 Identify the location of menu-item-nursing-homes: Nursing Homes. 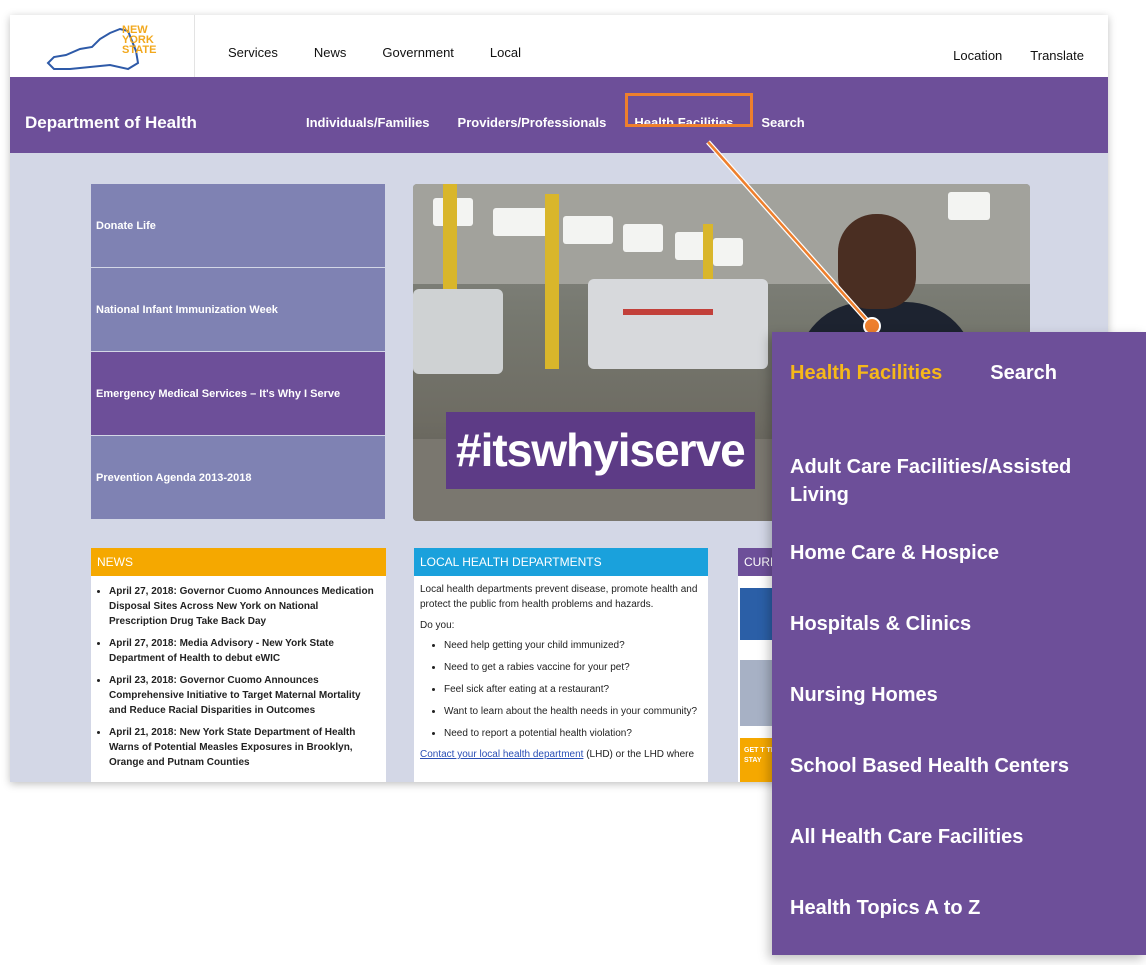
(960, 695).